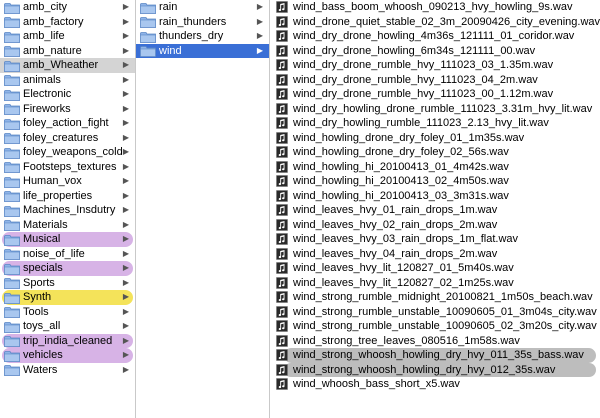 The image size is (600, 418). What do you see at coordinates (67, 370) in the screenshot?
I see `folder-row: Waters ▶` at bounding box center [67, 370].